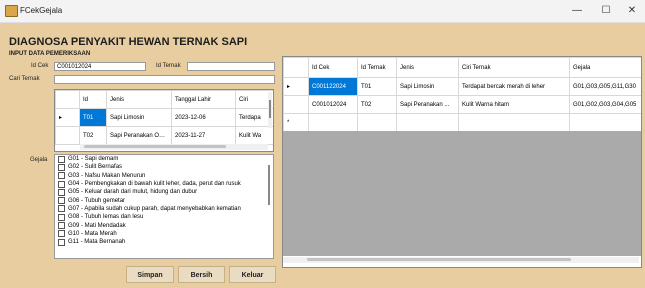 This screenshot has width=645, height=288. I want to click on column-header: Id, so click(93, 99).